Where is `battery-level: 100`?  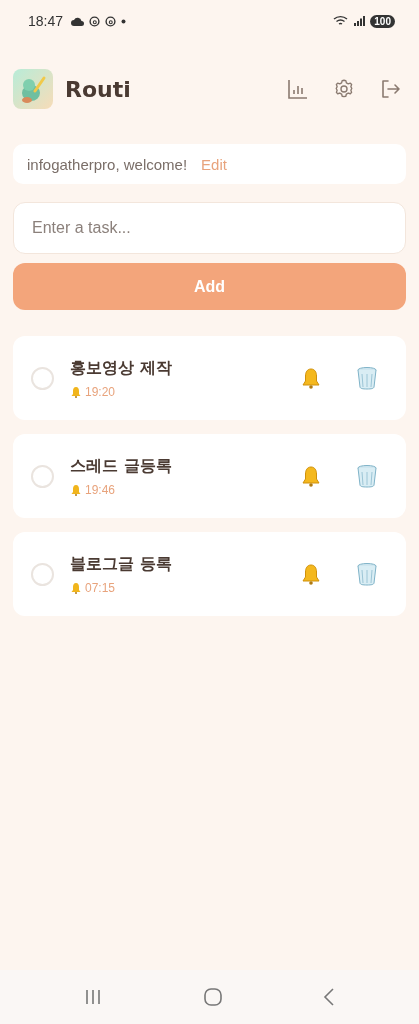
battery-level: 100 is located at coordinates (382, 21).